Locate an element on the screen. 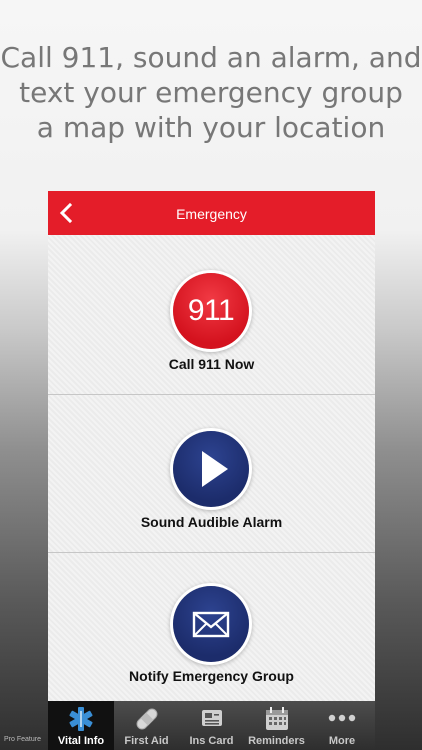 The height and width of the screenshot is (750, 422). envelope-icon is located at coordinates (211, 624).